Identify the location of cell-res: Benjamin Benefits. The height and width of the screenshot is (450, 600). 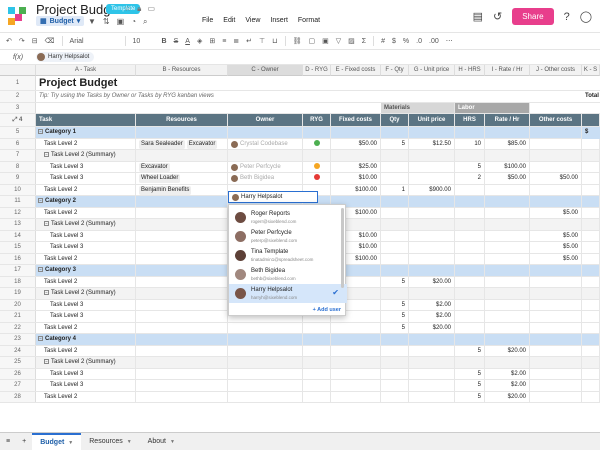
(182, 189).